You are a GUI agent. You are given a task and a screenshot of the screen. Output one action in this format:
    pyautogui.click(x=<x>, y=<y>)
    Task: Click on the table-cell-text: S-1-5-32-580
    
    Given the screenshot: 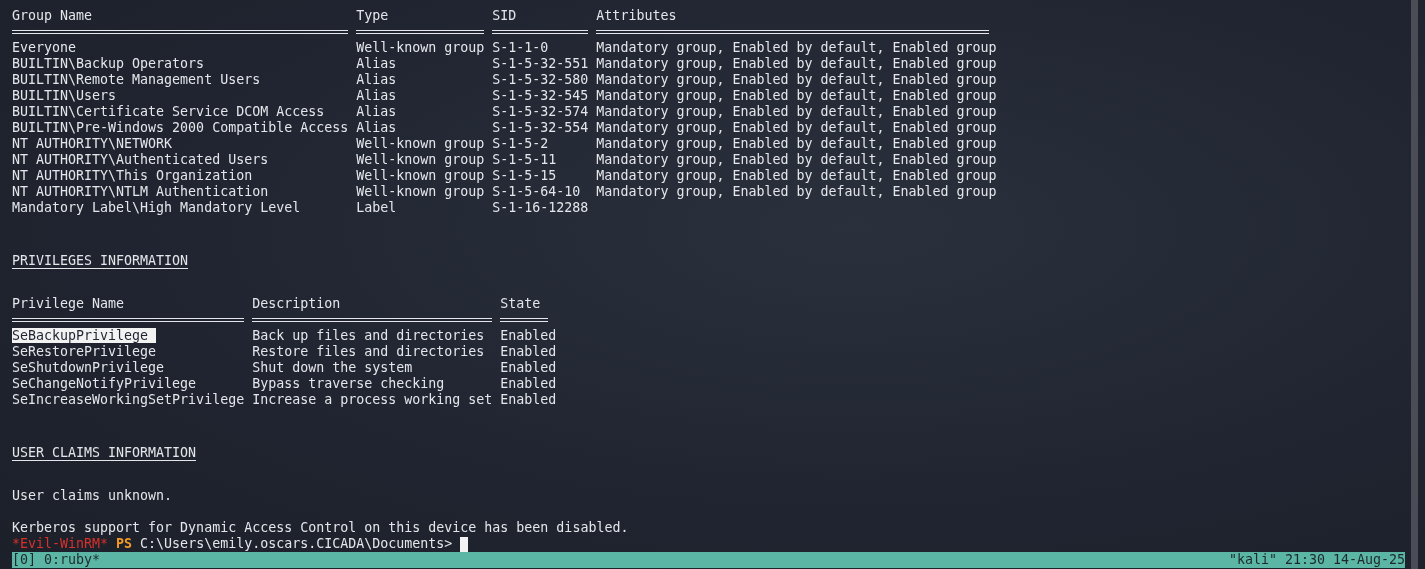 What is the action you would take?
    pyautogui.click(x=541, y=80)
    